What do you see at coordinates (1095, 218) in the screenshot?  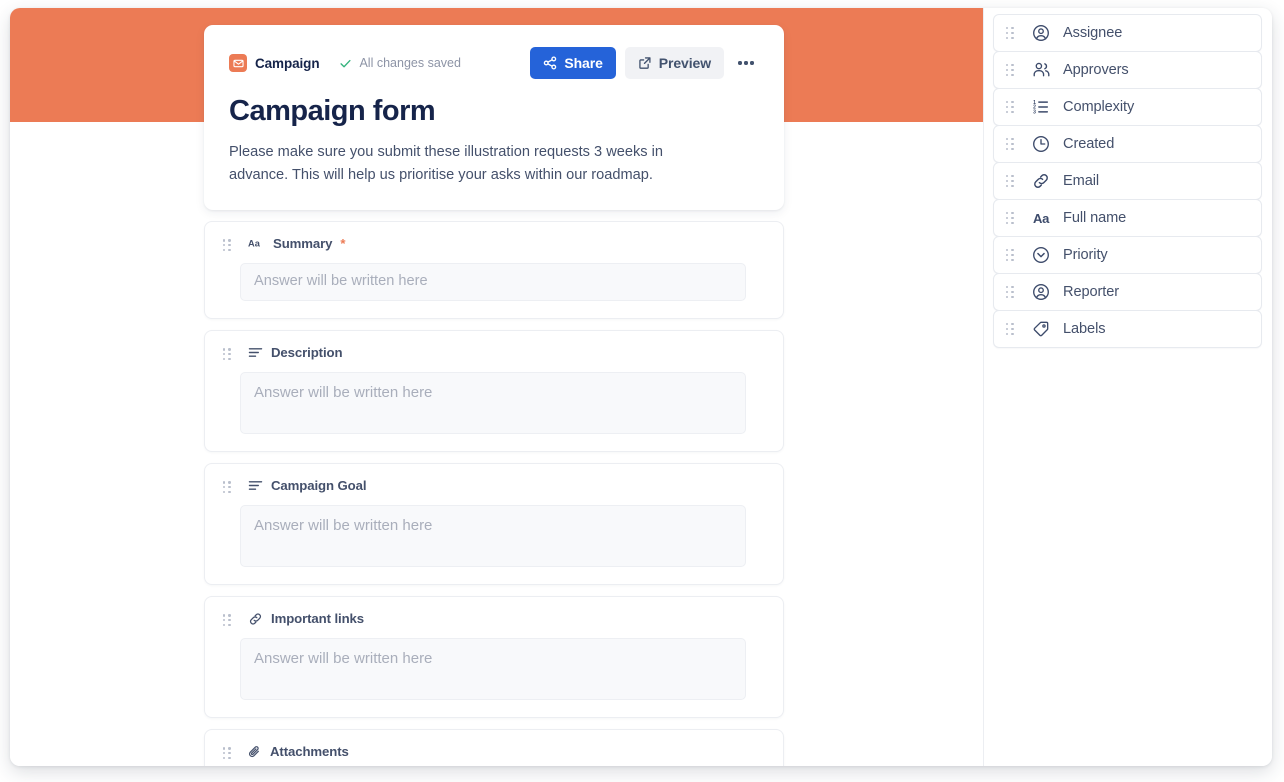 I see `field-library-item-label: Full name` at bounding box center [1095, 218].